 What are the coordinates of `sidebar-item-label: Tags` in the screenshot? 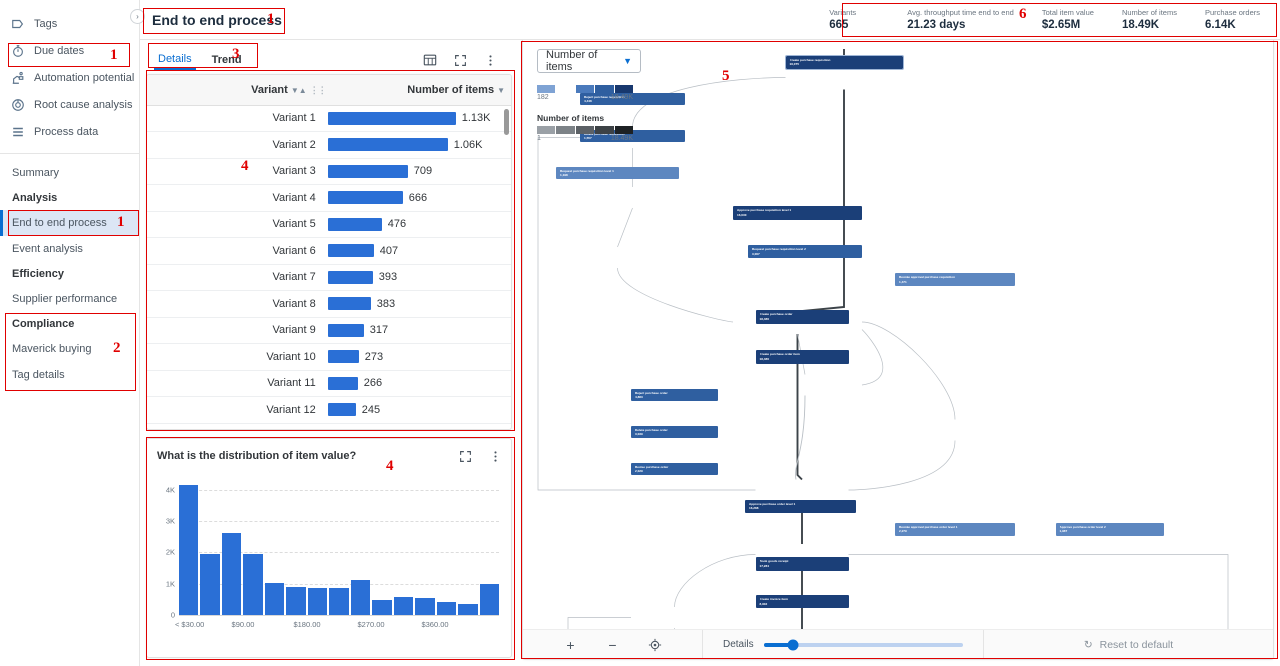 It's located at (46, 23).